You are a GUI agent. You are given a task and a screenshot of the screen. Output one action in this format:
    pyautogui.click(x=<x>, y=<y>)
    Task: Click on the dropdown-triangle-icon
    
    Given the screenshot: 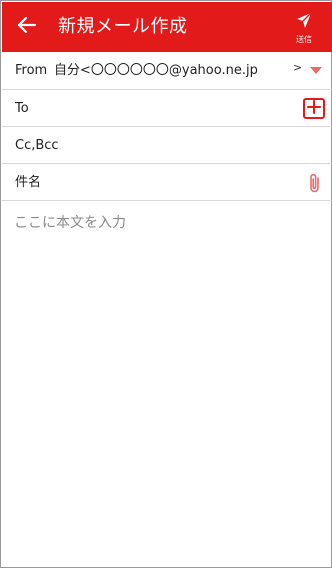 What is the action you would take?
    pyautogui.click(x=316, y=70)
    